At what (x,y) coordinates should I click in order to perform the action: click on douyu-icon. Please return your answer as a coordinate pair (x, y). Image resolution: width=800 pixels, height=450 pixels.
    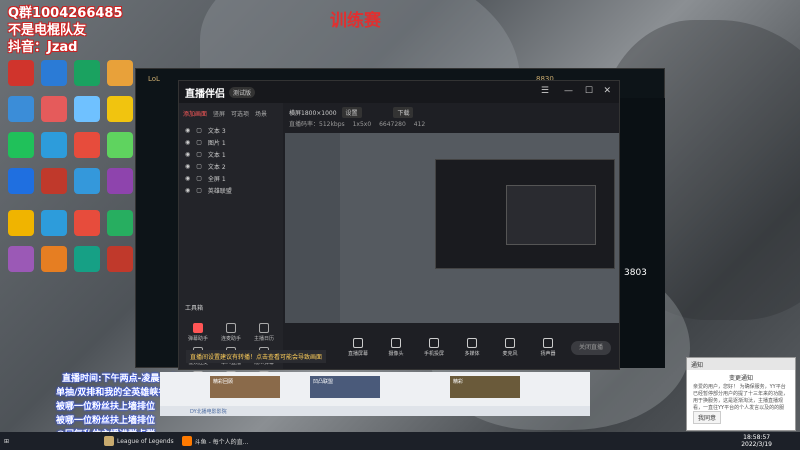
    Looking at the image, I should click on (186, 441).